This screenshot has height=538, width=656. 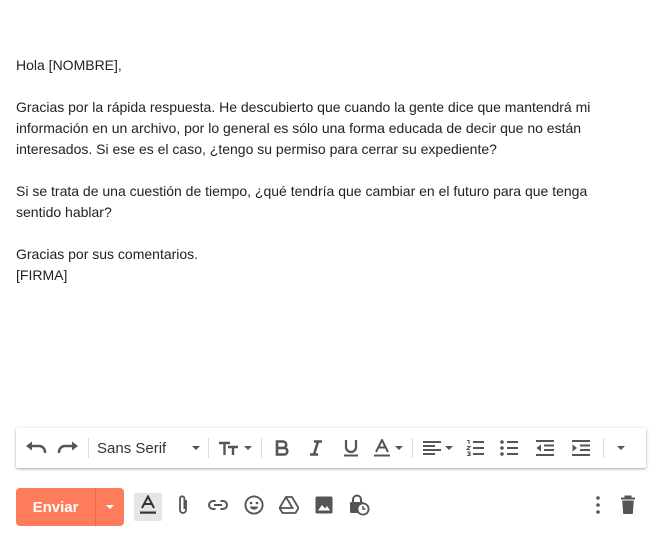 I want to click on photo-icon, so click(x=324, y=507).